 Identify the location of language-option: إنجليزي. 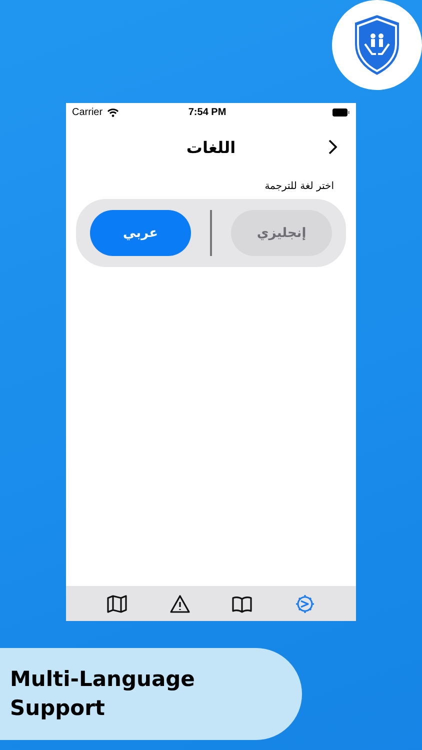
(281, 233).